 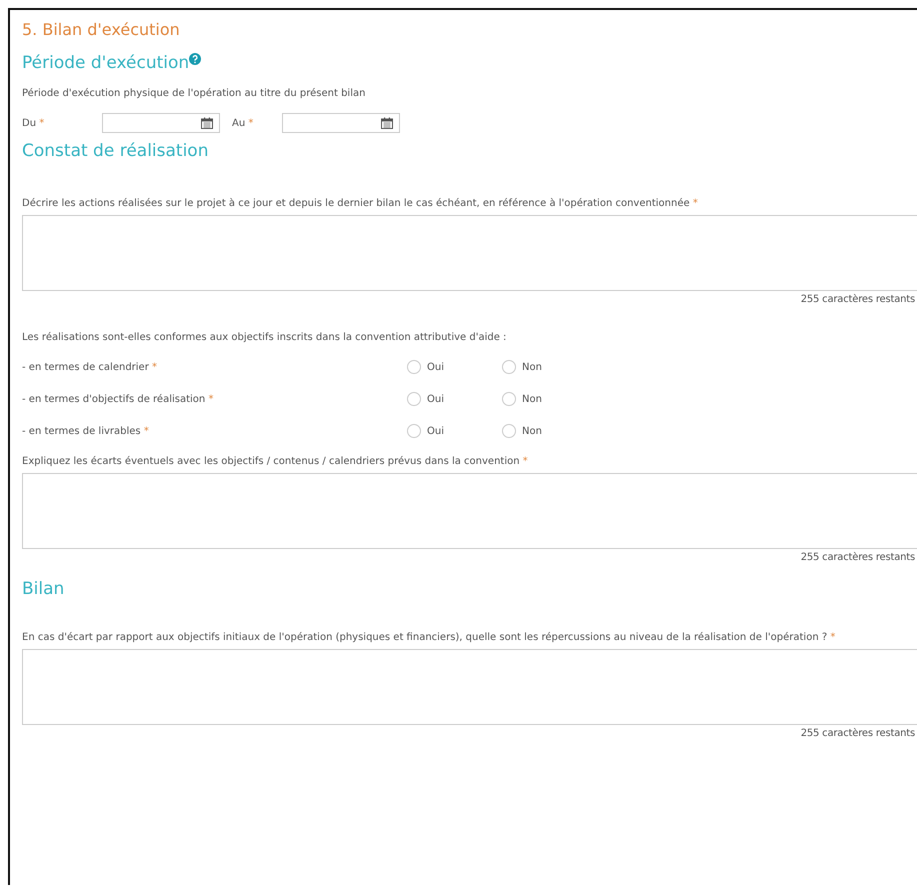 What do you see at coordinates (194, 94) in the screenshot?
I see `period-description: Période d'exécution physique de l'opération au titre du présent bilan` at bounding box center [194, 94].